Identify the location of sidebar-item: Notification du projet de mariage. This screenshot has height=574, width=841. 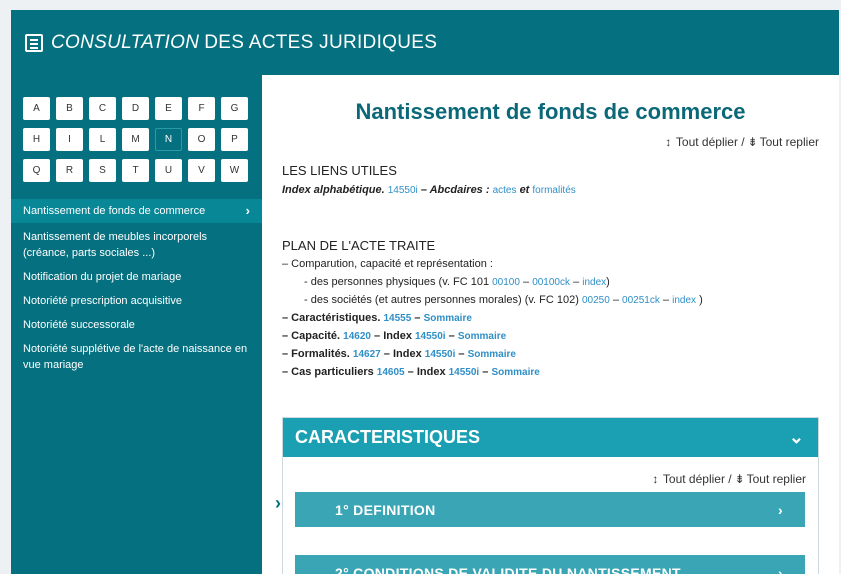
(136, 277).